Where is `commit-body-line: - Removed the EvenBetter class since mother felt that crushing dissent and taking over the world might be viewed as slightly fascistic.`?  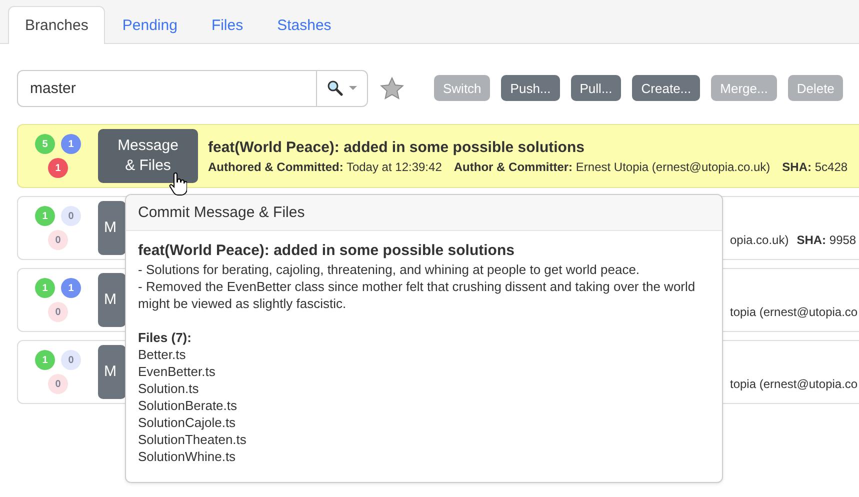 commit-body-line: - Removed the EvenBetter class since mother felt that crushing dissent and taking over the world might be viewed as slightly fascistic. is located at coordinates (417, 295).